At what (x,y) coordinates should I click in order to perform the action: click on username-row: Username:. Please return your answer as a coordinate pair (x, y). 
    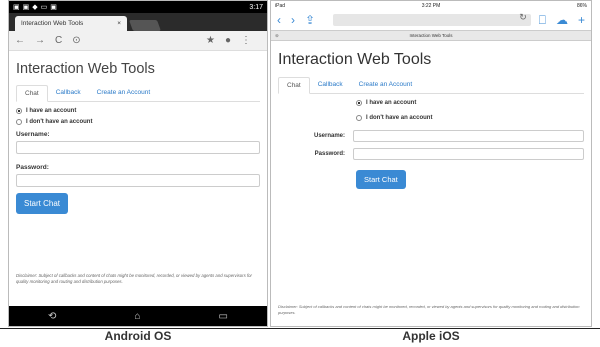
    Looking at the image, I should click on (431, 136).